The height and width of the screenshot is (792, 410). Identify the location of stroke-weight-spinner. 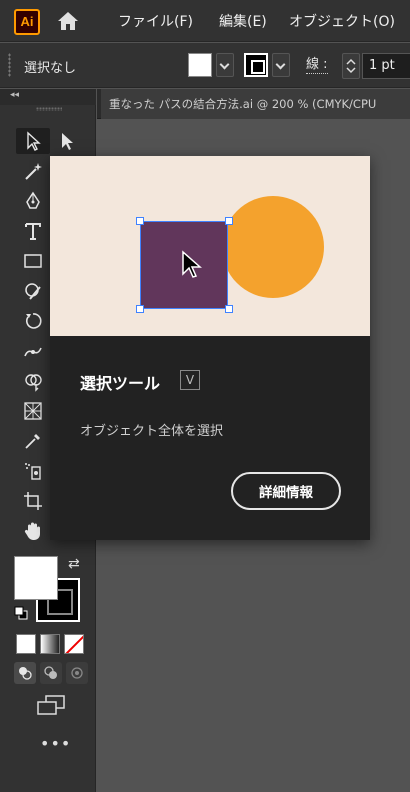
(351, 66).